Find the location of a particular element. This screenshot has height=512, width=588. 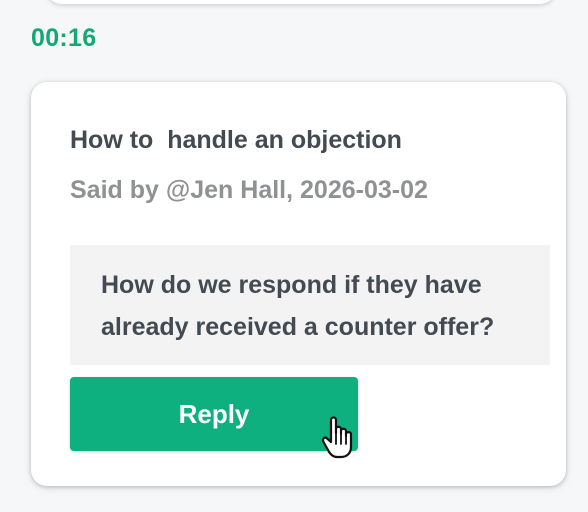

comment-author-date: Said by @Jen Hall, 2026-03-02 is located at coordinates (249, 190).